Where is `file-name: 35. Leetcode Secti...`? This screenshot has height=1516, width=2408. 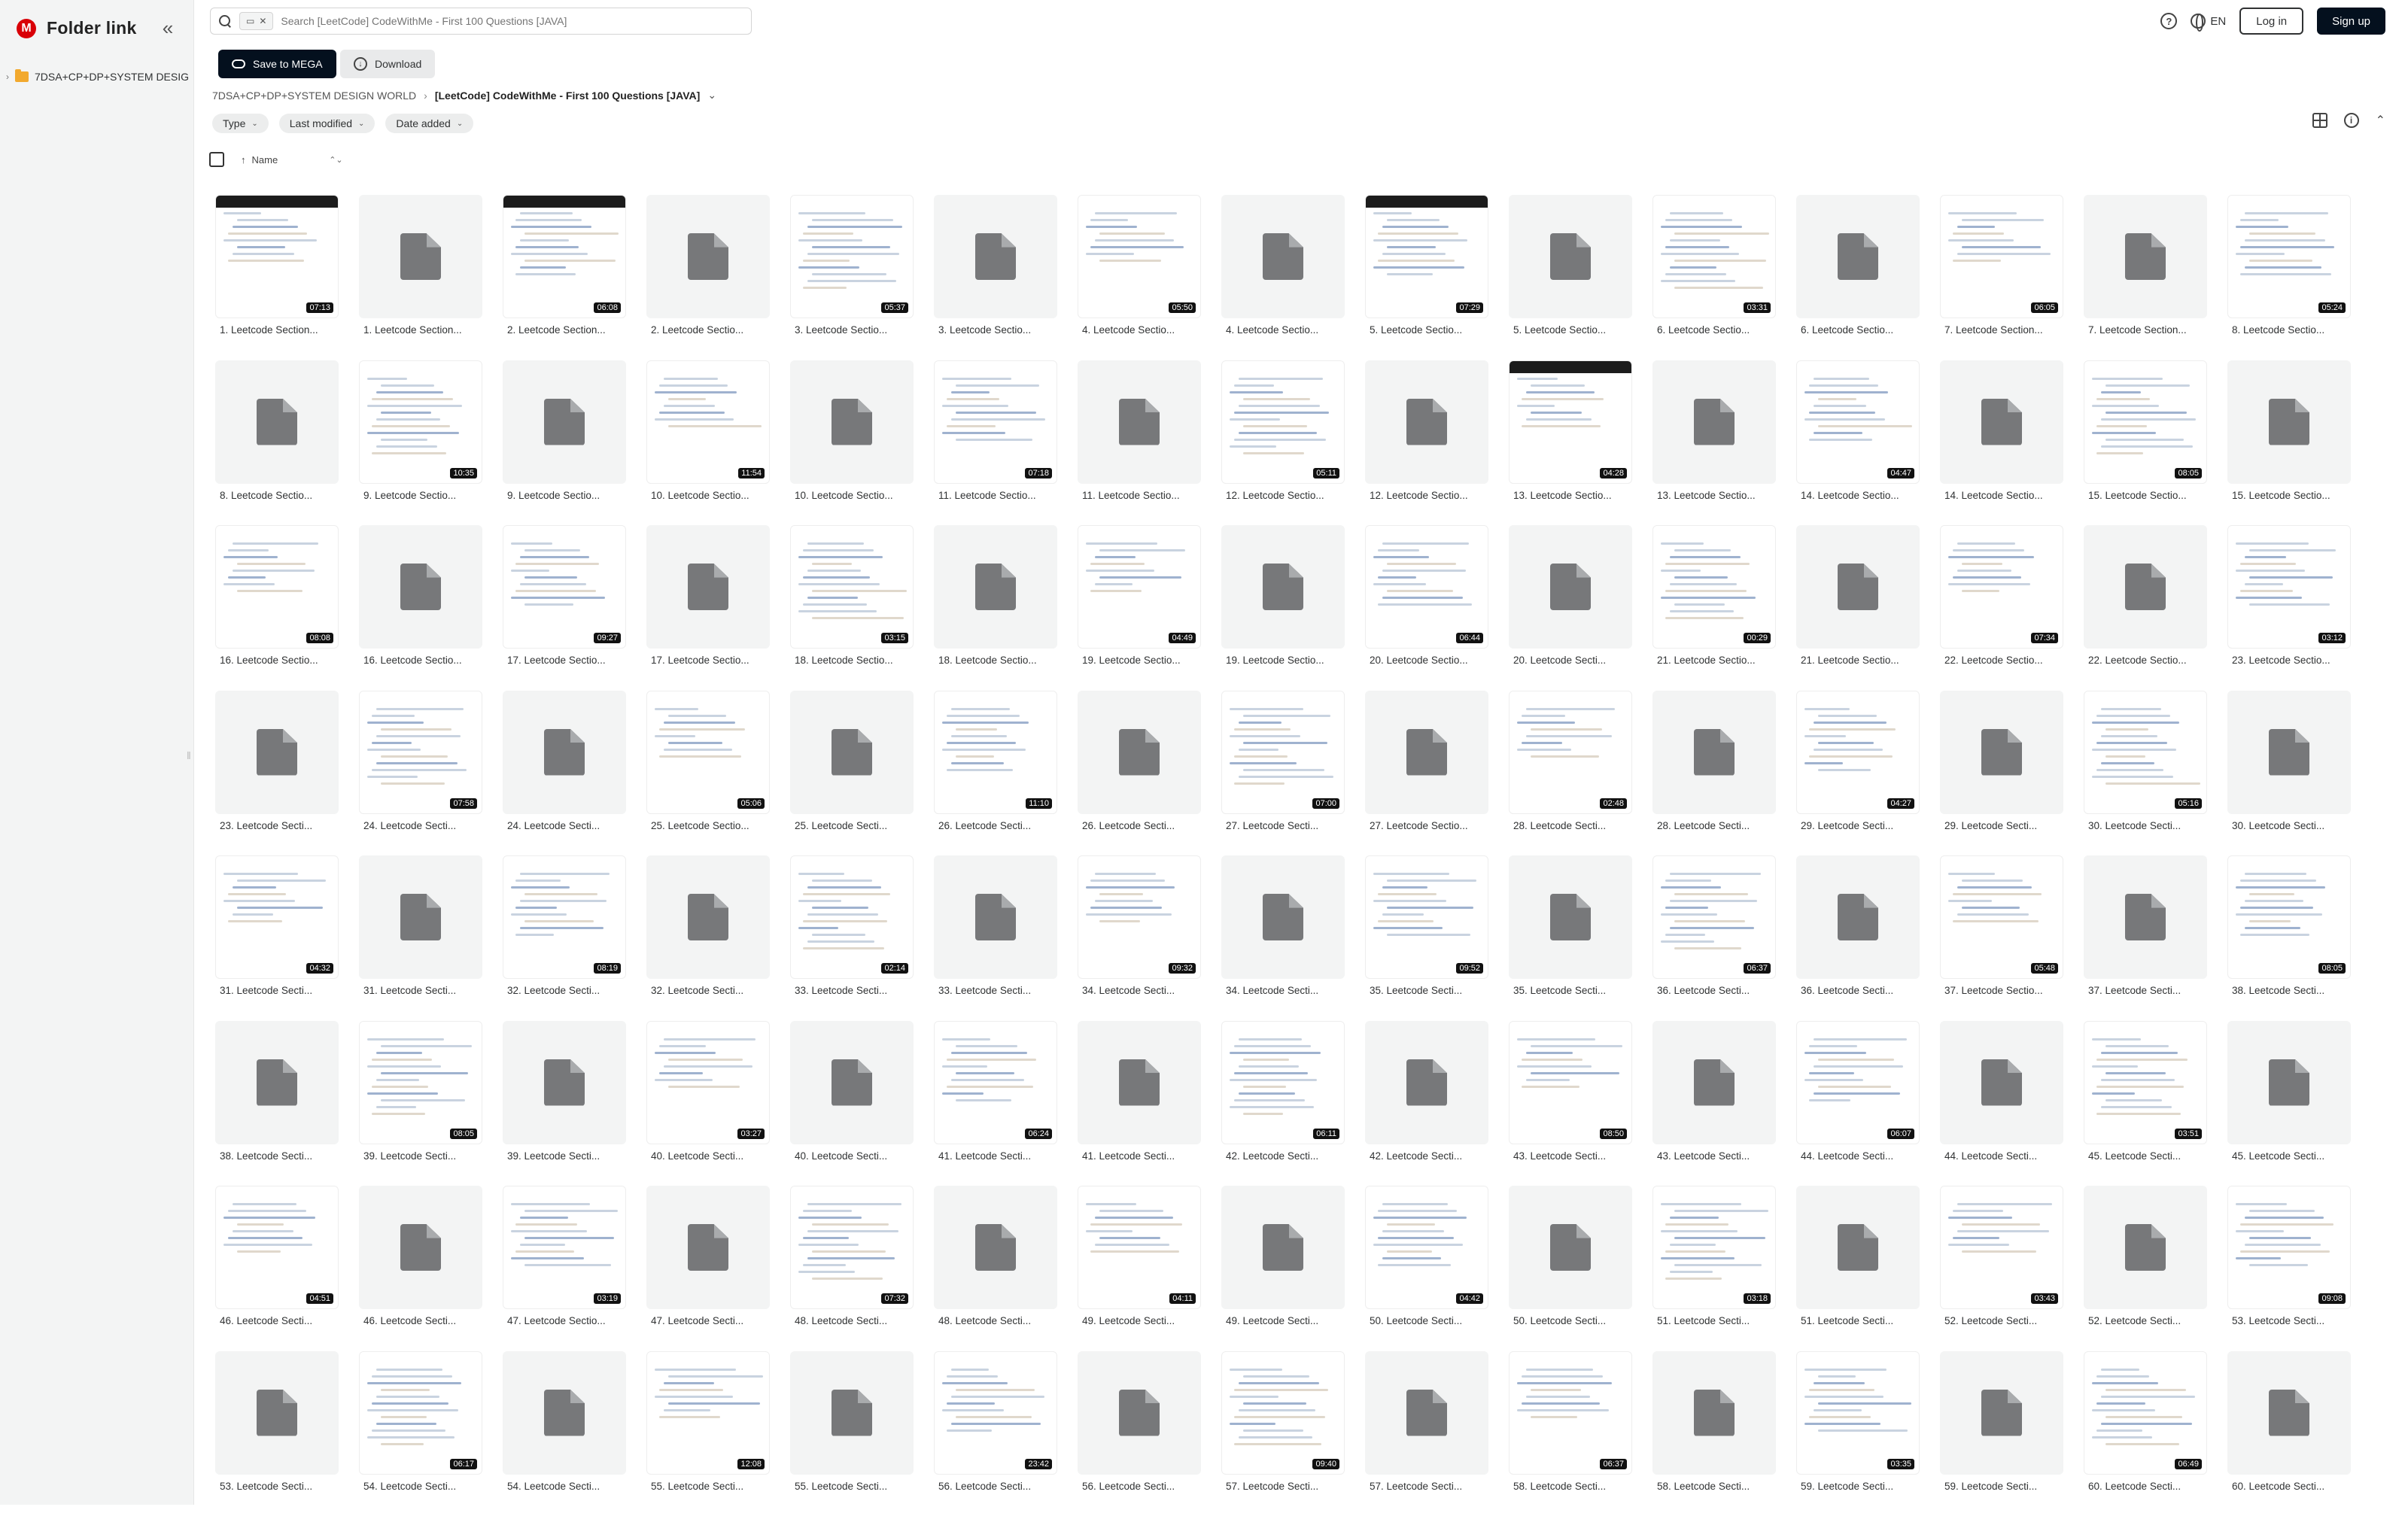 file-name: 35. Leetcode Secti... is located at coordinates (1426, 991).